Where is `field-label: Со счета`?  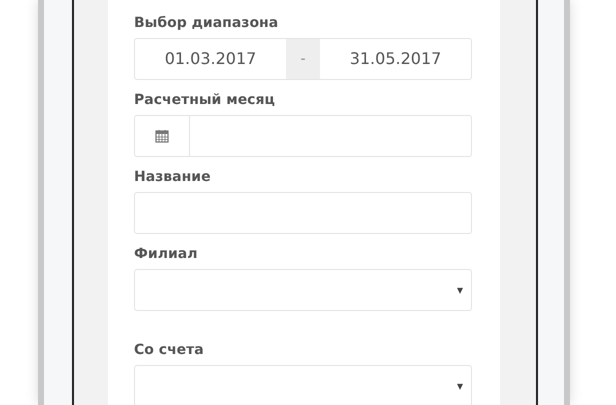 field-label: Со счета is located at coordinates (169, 350).